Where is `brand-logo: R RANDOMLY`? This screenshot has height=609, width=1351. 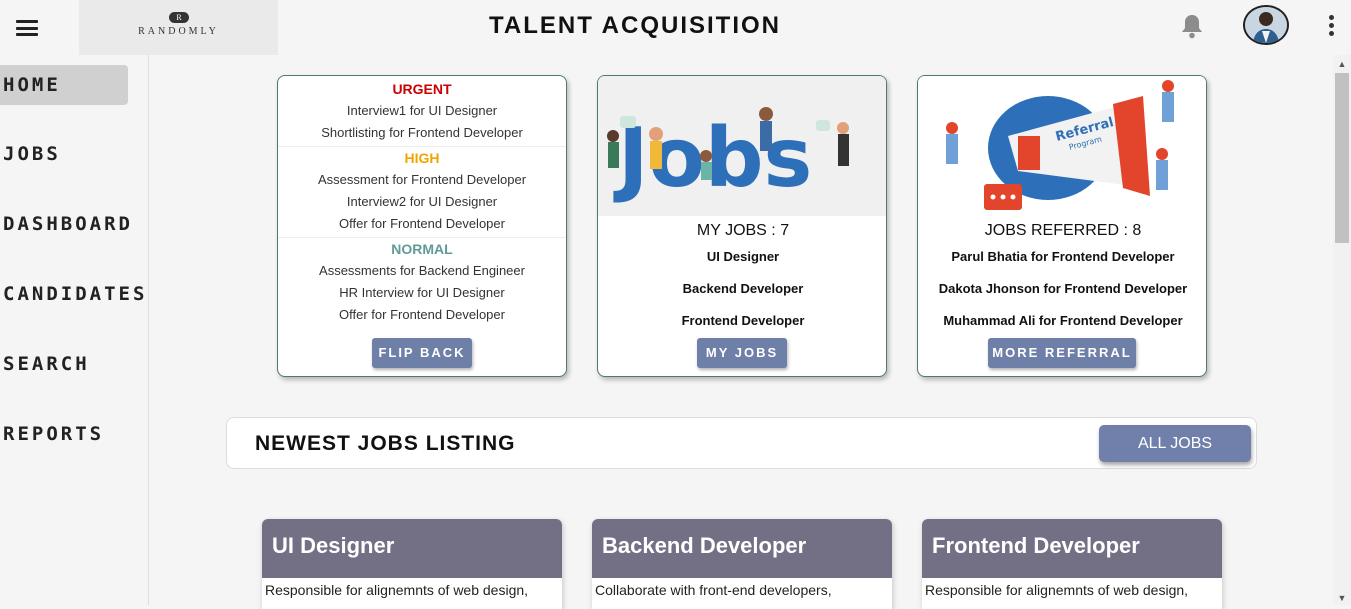 brand-logo: R RANDOMLY is located at coordinates (178, 27).